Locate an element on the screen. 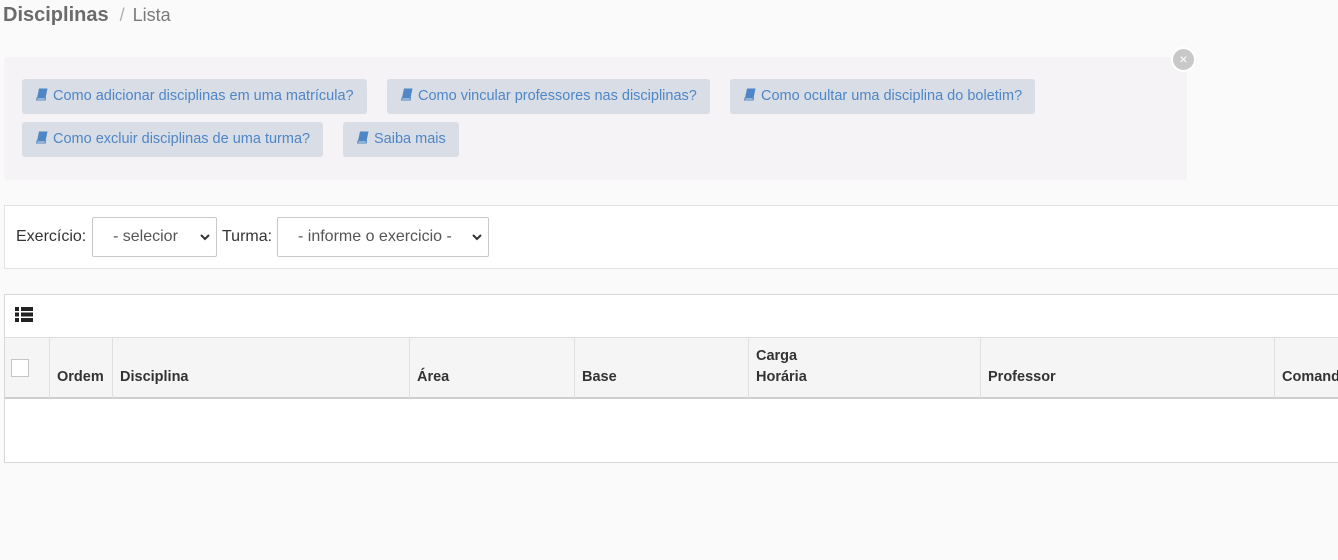  close-help-button: × is located at coordinates (1183, 59).